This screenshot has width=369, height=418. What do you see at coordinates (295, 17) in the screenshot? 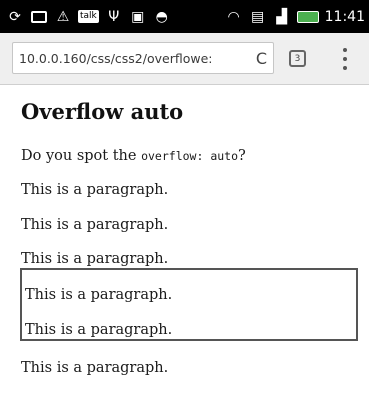
I see `status-right: ◠ ▤ ▟ 11:41` at bounding box center [295, 17].